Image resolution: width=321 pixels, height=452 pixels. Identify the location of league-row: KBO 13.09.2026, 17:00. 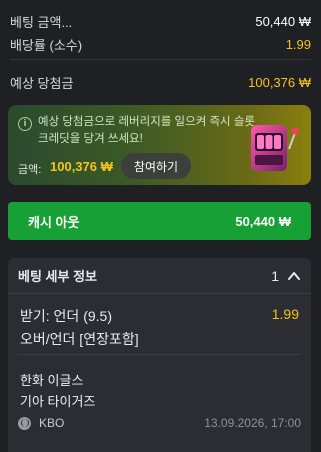
(159, 423).